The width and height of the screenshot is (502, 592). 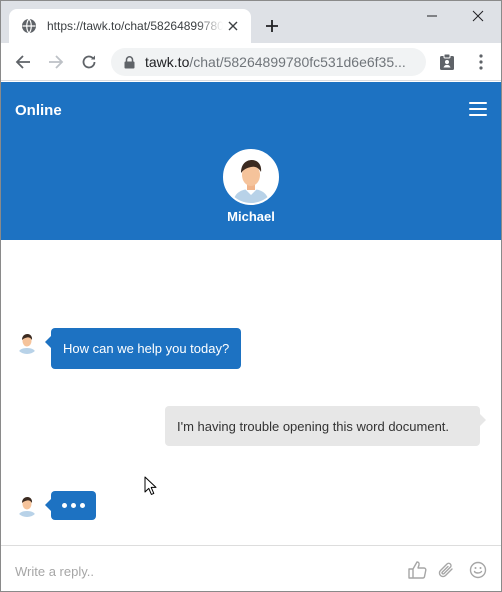 I want to click on typing-indicator, so click(x=70, y=505).